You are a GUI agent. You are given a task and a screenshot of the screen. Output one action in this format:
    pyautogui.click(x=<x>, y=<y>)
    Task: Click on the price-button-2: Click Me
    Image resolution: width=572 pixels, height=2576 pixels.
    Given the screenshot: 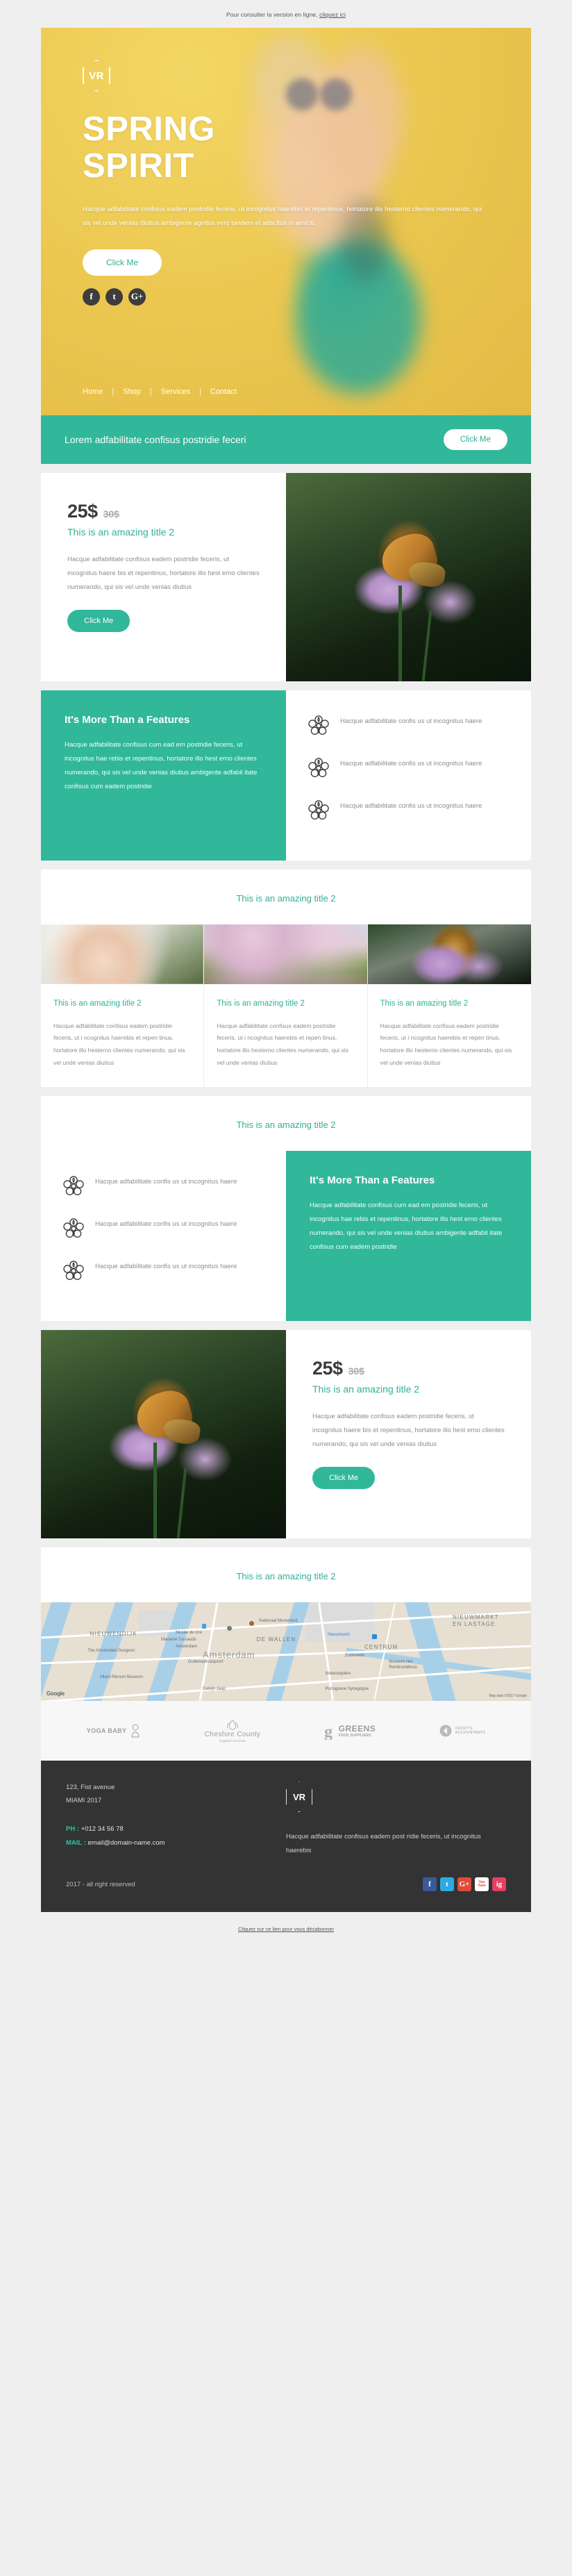 What is the action you would take?
    pyautogui.click(x=344, y=1478)
    